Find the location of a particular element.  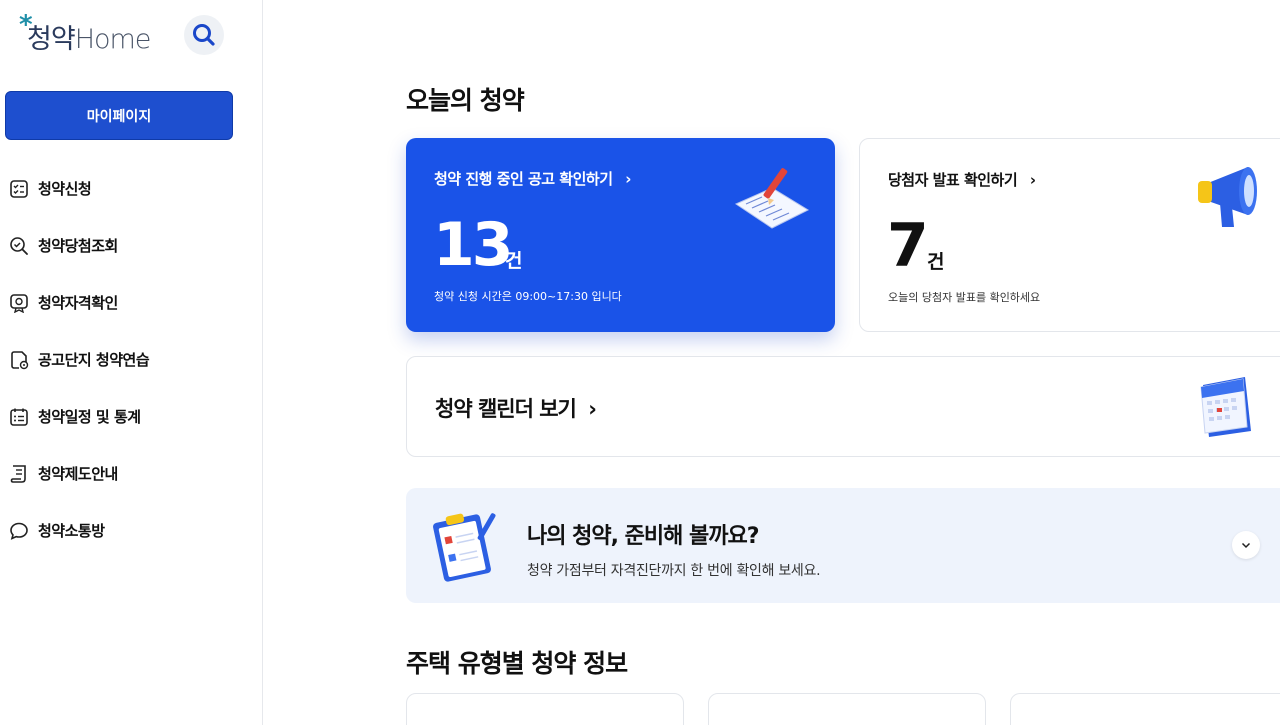

ongoing-link: 청약 진행 중인 공고 확인하기 › is located at coordinates (532, 179).